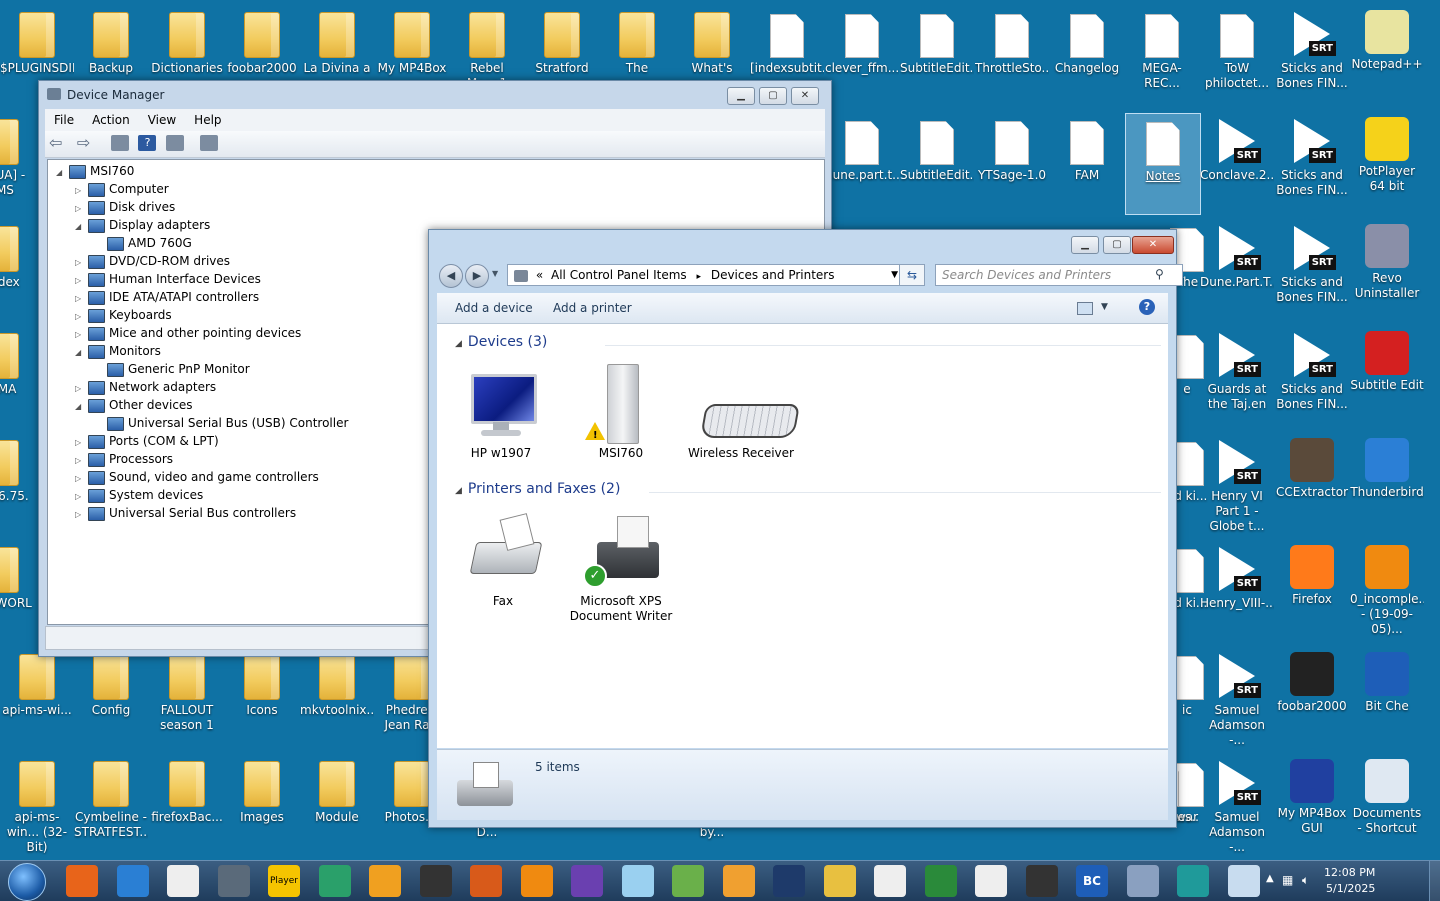  I want to click on device-wireless-receiver: Wireless Receiver, so click(741, 412).